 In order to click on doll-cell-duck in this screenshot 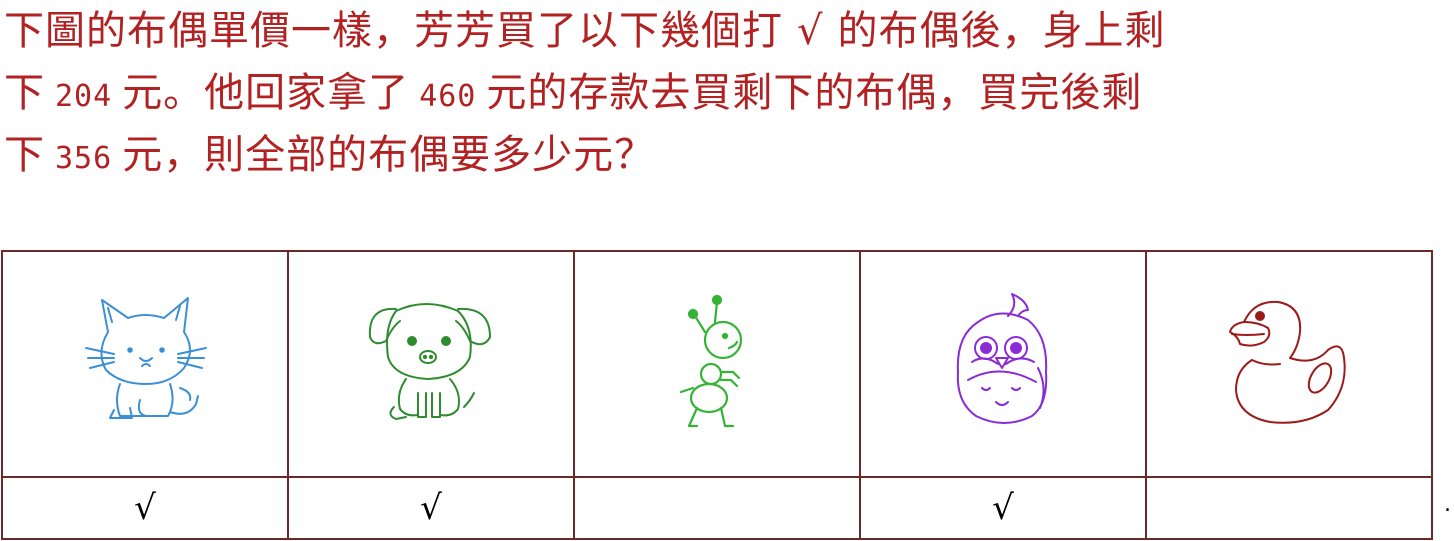, I will do `click(1289, 364)`.